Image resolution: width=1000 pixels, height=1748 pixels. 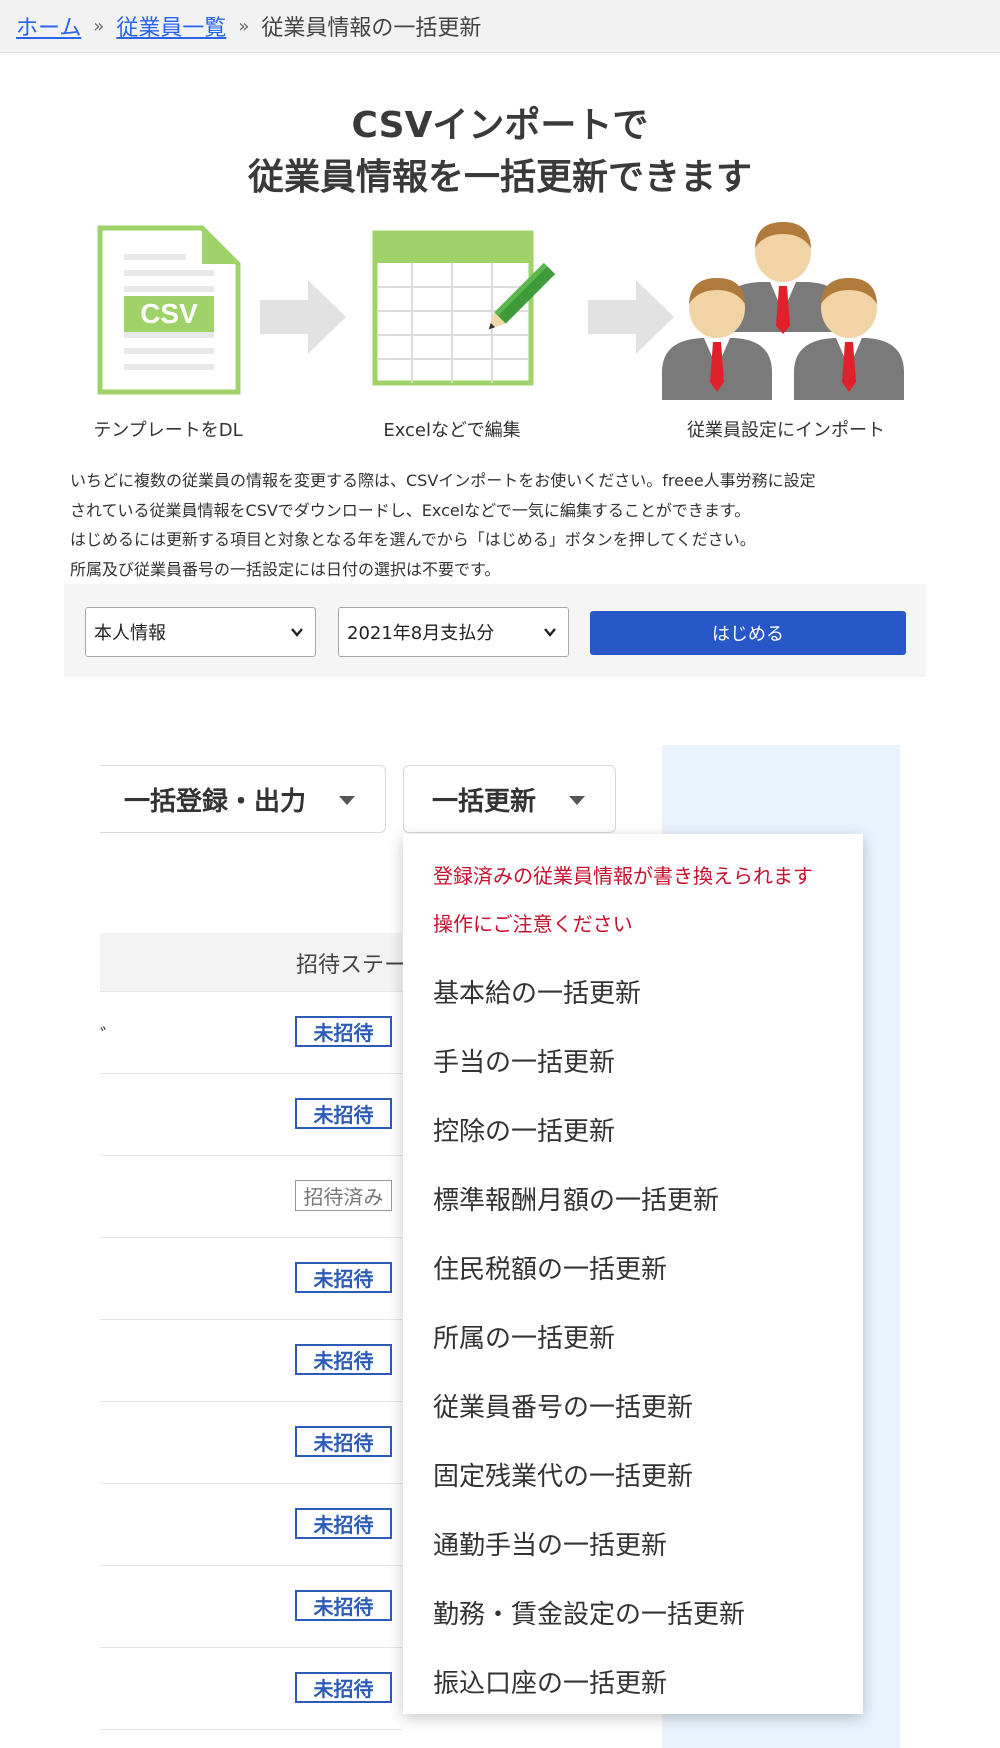 What do you see at coordinates (563, 1474) in the screenshot?
I see `menu-item-fixed-overtime: 固定残業代の一括更新` at bounding box center [563, 1474].